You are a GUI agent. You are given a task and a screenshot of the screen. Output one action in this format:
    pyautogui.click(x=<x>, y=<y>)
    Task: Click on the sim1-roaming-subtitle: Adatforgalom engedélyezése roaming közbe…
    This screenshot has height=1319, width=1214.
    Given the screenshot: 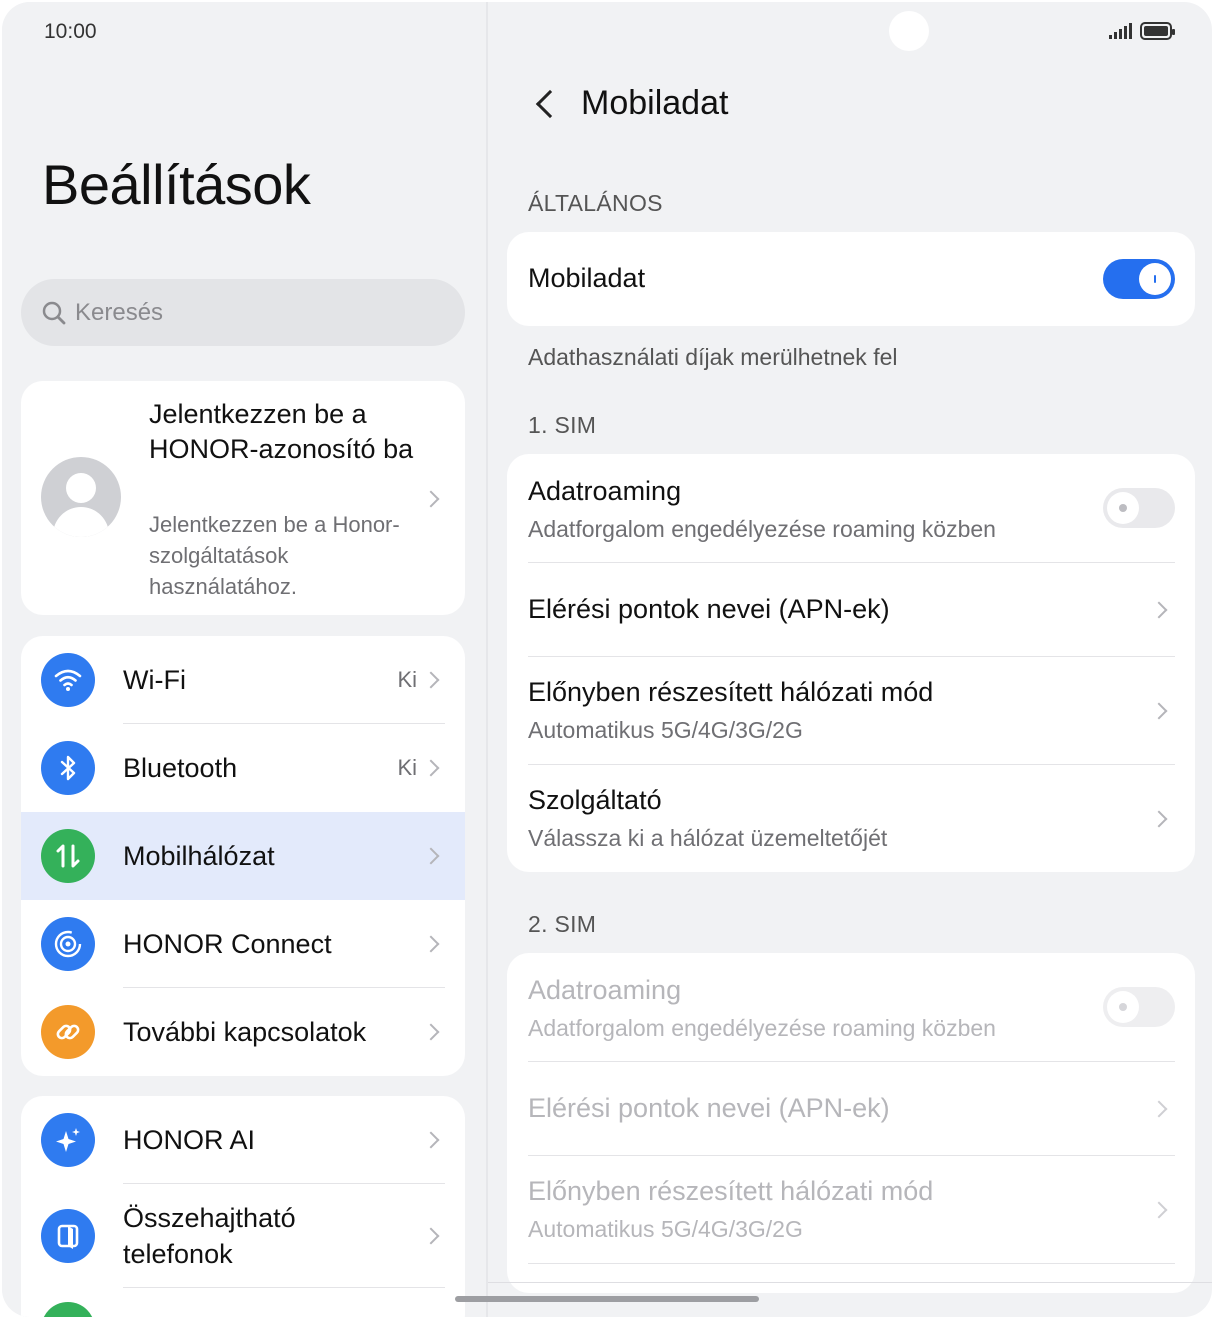 What is the action you would take?
    pyautogui.click(x=762, y=529)
    